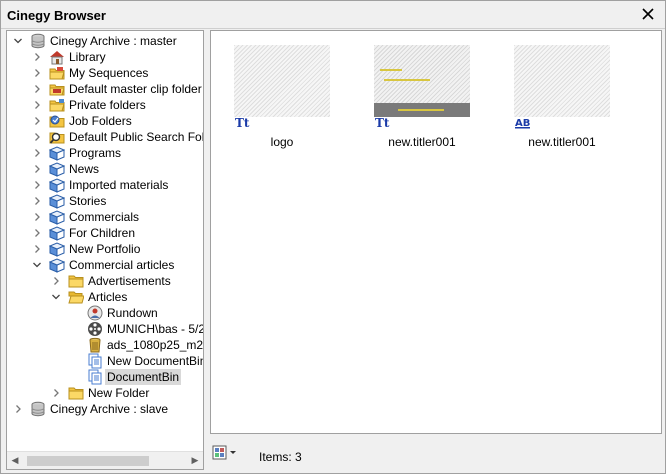  Describe the element at coordinates (107, 105) in the screenshot. I see `tree-node-label: Private folders` at that location.